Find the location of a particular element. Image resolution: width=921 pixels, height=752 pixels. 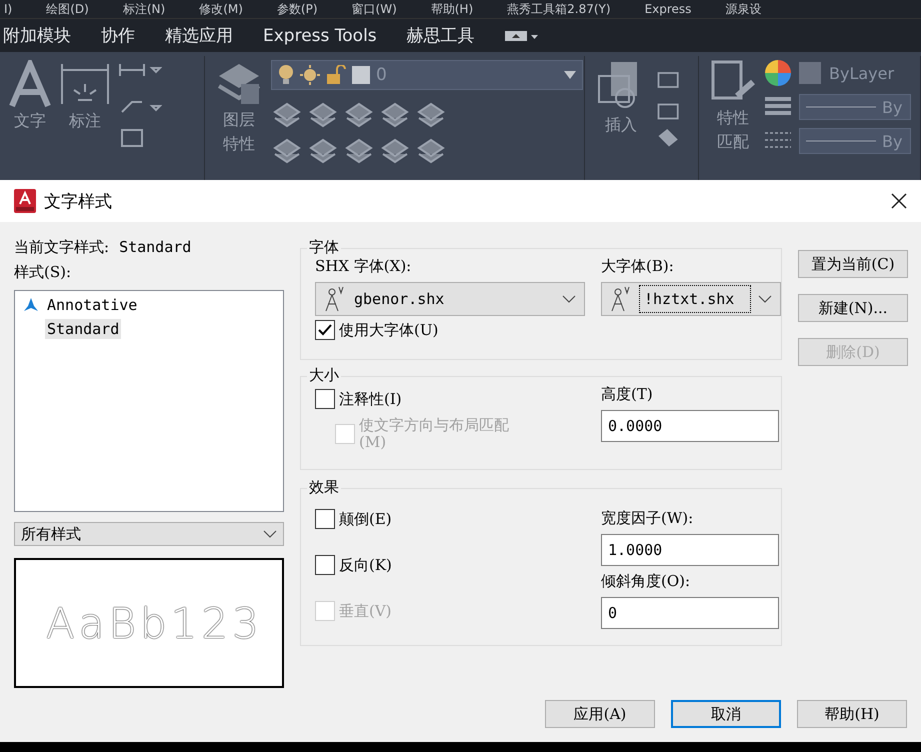

label: 样式(S): is located at coordinates (43, 272).